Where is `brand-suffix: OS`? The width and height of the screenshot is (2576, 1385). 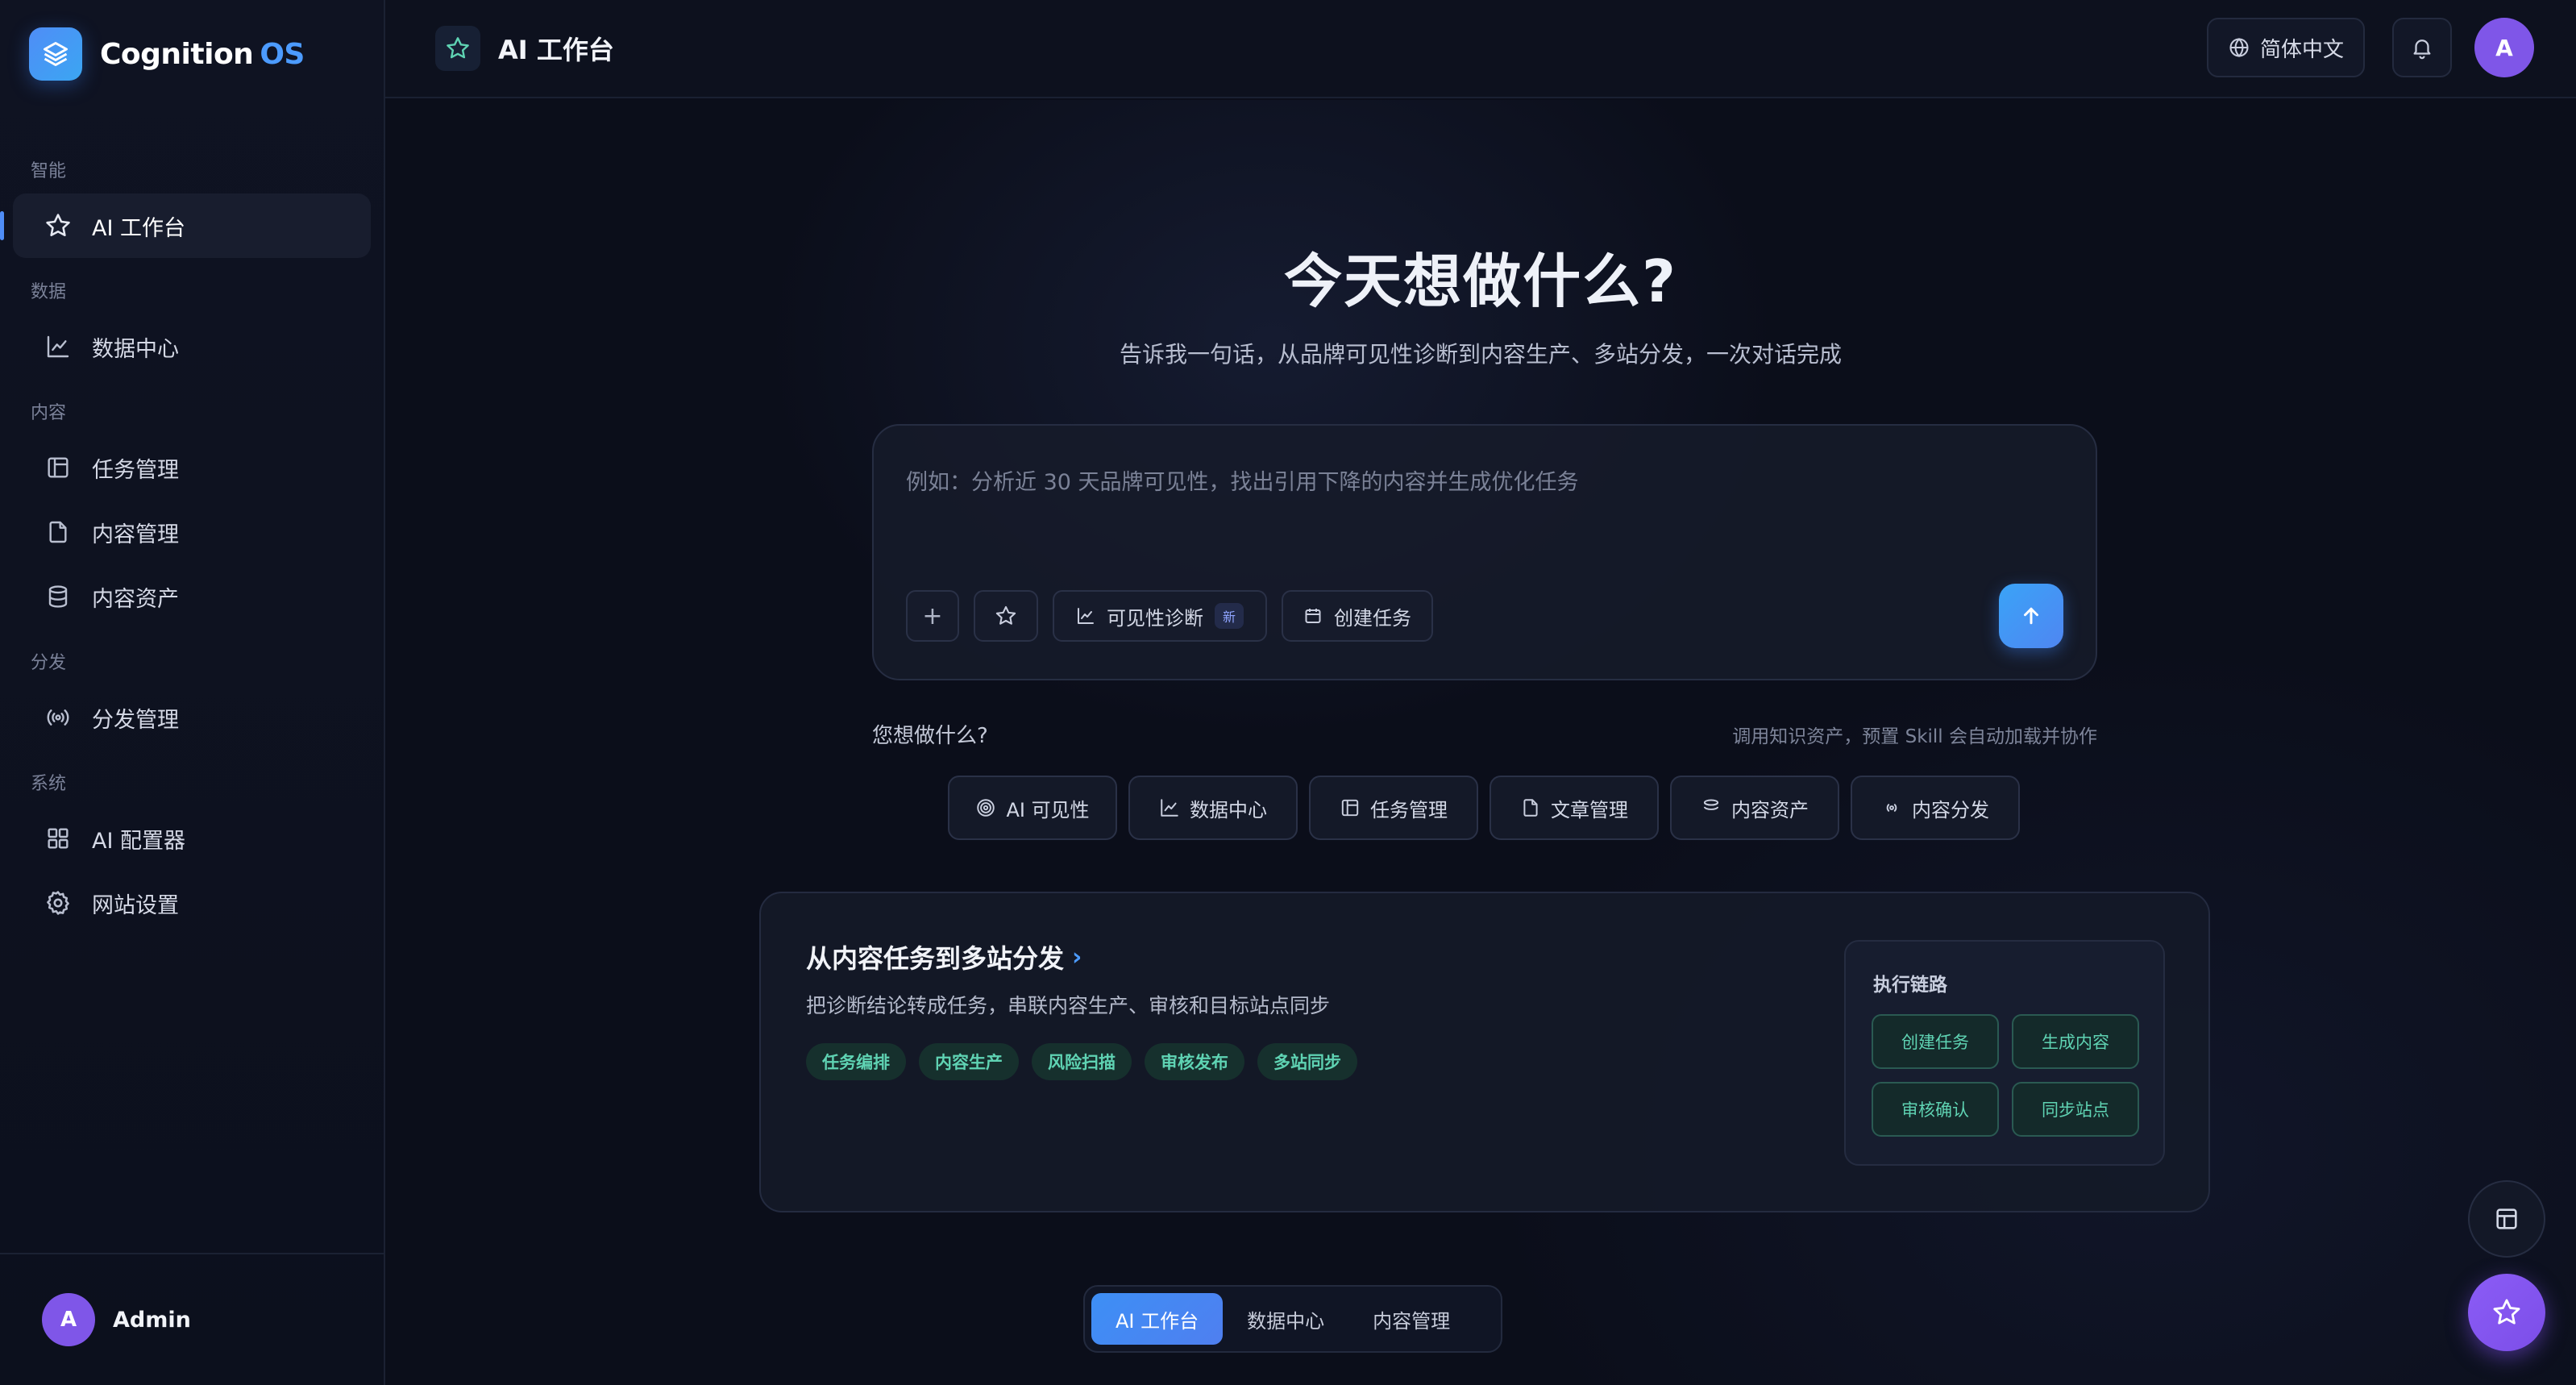
brand-suffix: OS is located at coordinates (282, 54).